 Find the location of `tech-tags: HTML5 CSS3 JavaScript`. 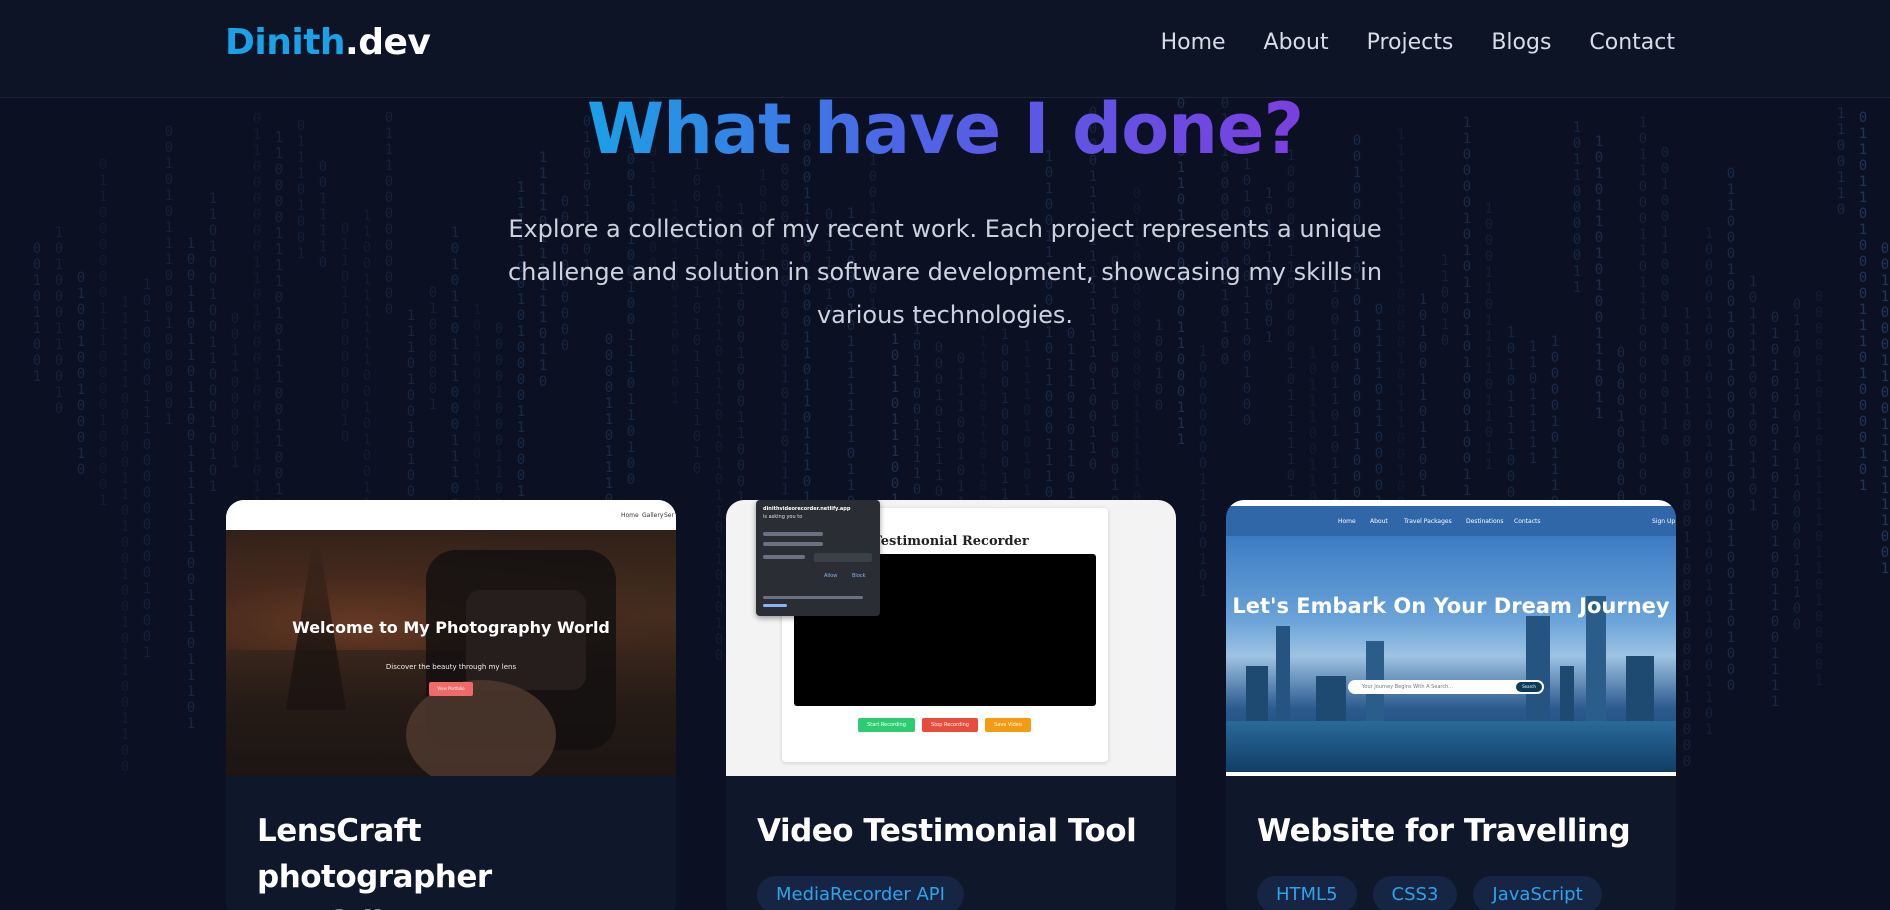

tech-tags: HTML5 CSS3 JavaScript is located at coordinates (1451, 893).